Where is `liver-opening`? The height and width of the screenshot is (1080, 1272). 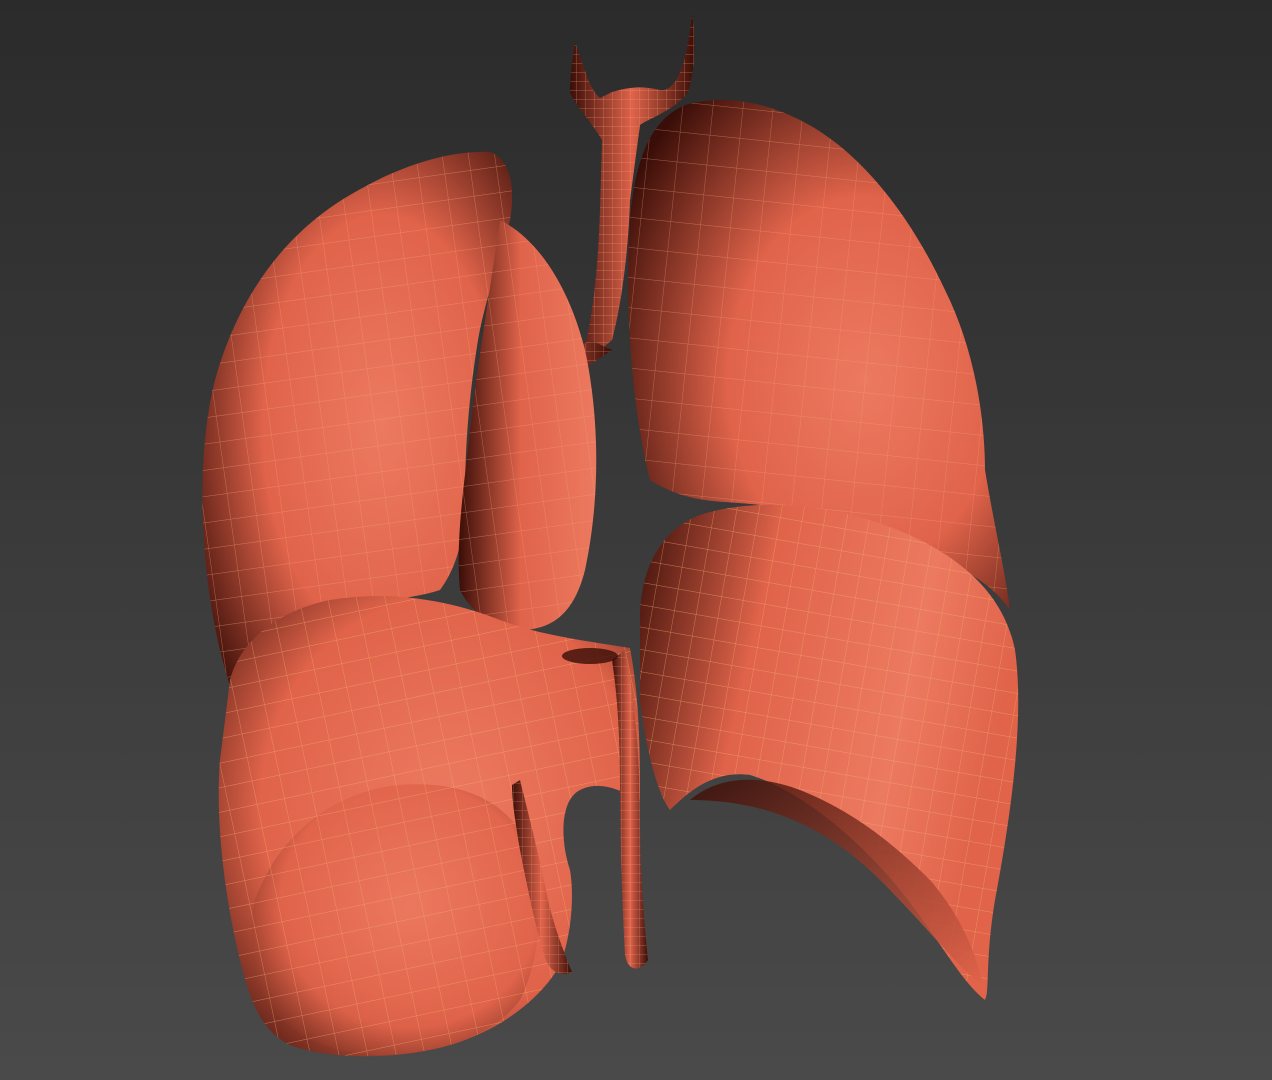 liver-opening is located at coordinates (590, 656).